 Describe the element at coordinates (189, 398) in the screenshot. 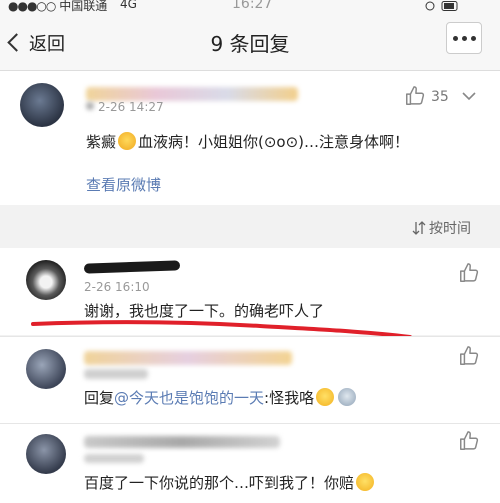

I see `mention-link: @今天也是饱饱的一天` at that location.